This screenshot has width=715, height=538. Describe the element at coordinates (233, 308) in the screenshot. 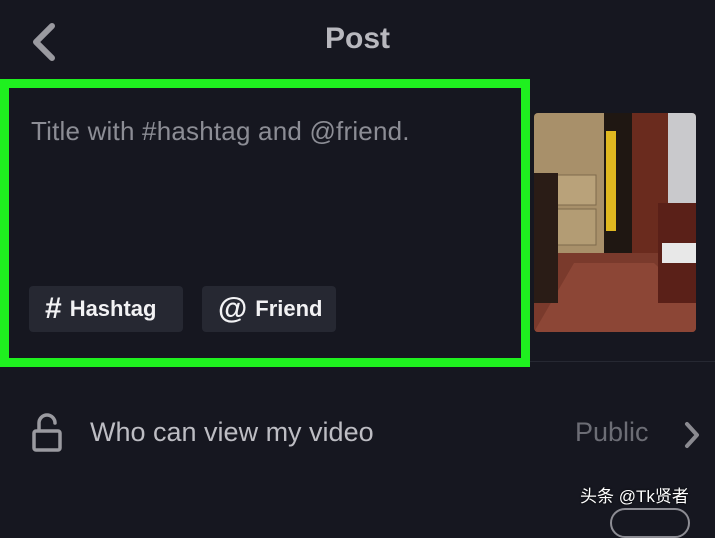

I see `mention-icon: @` at that location.